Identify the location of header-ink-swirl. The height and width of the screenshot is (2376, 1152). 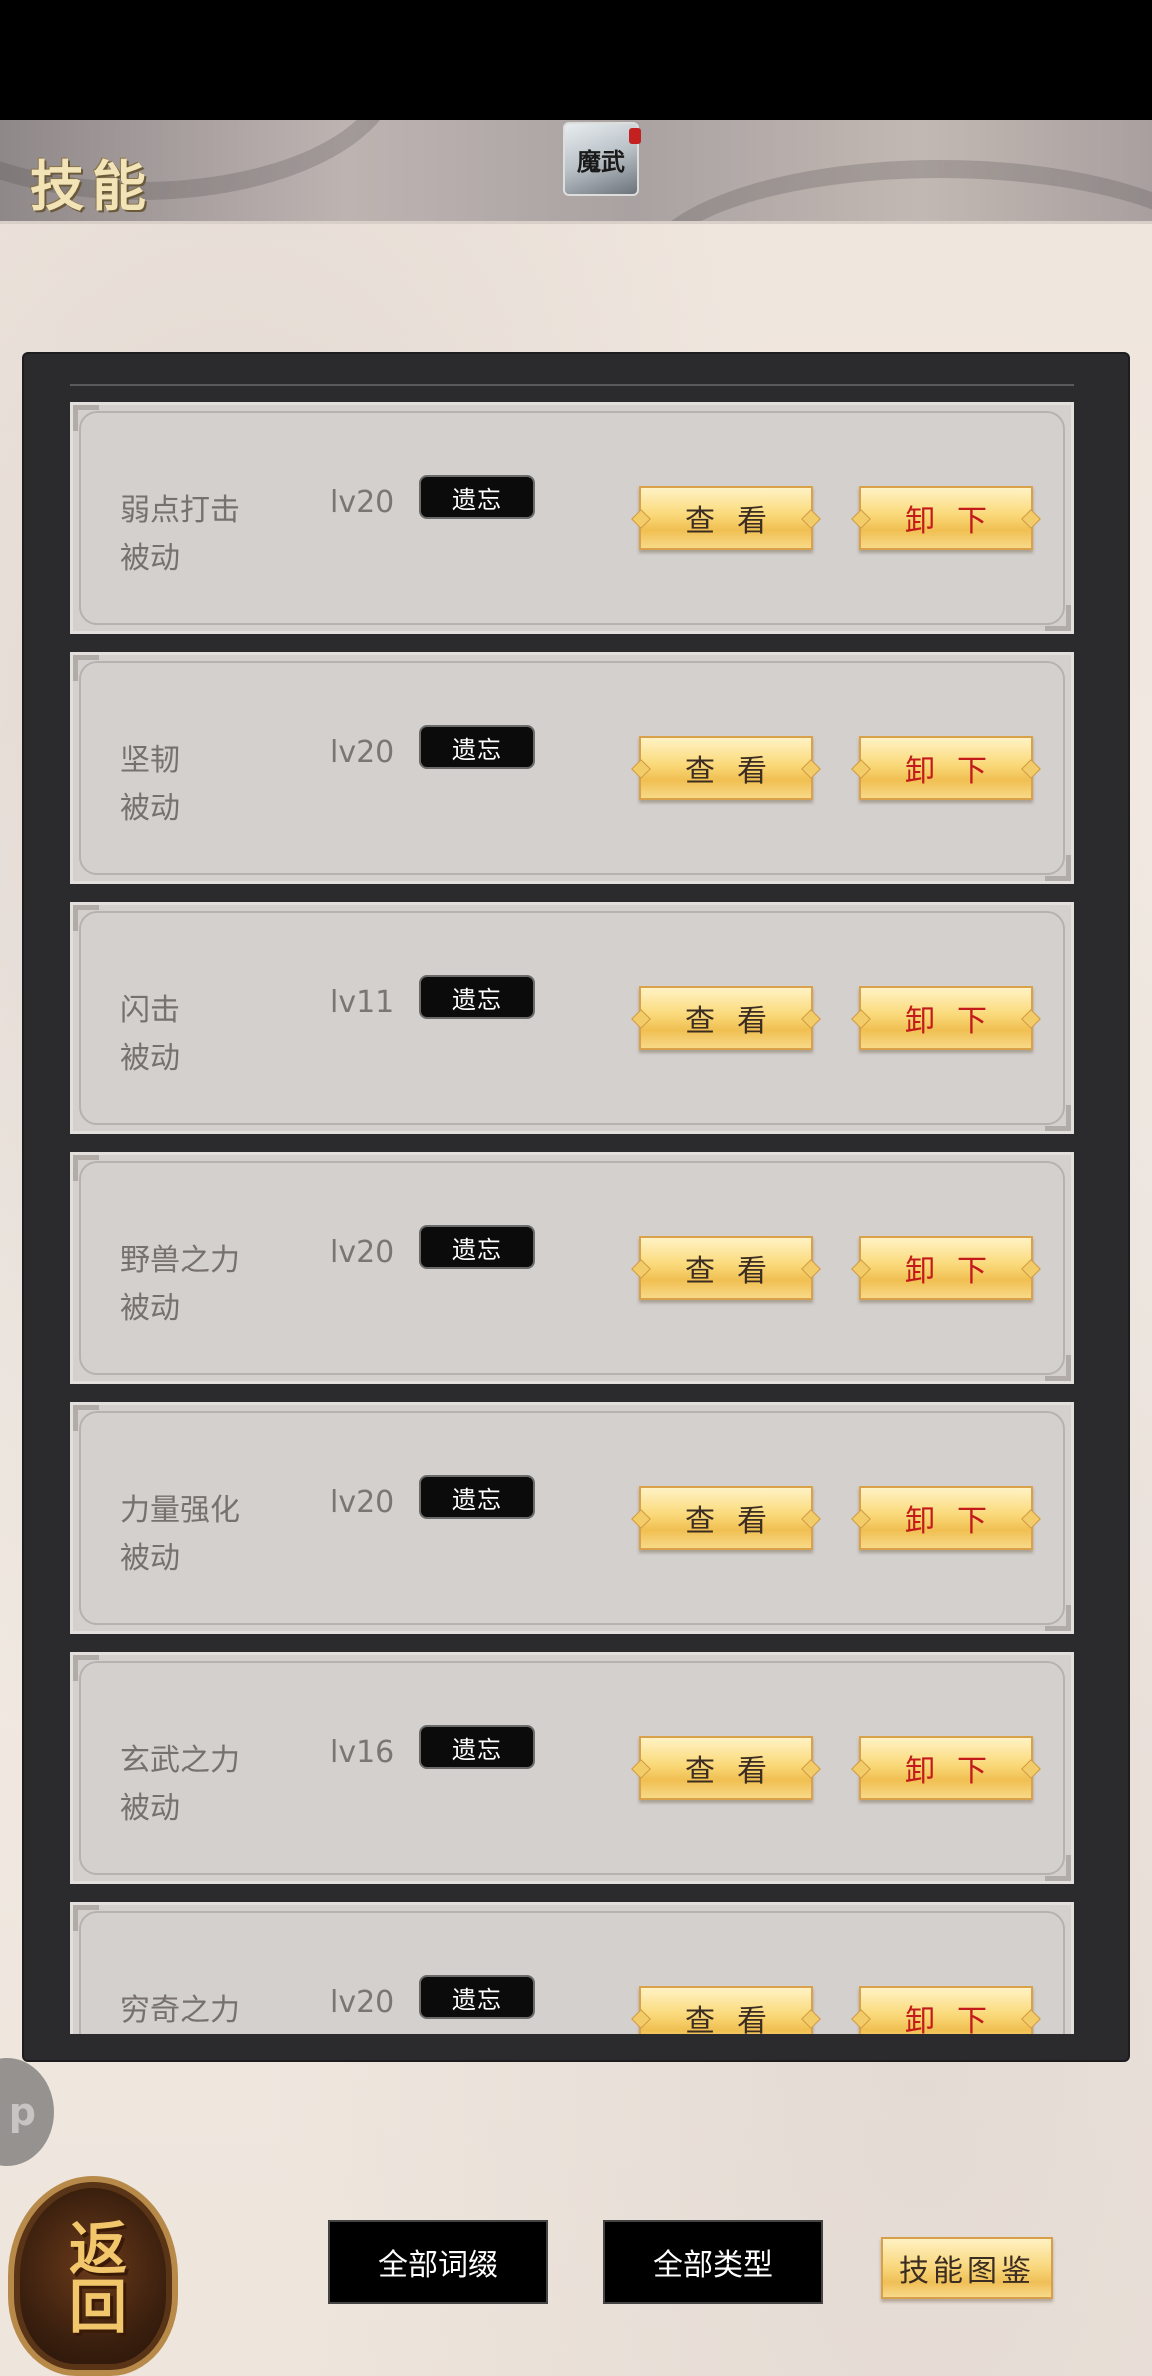
(896, 190).